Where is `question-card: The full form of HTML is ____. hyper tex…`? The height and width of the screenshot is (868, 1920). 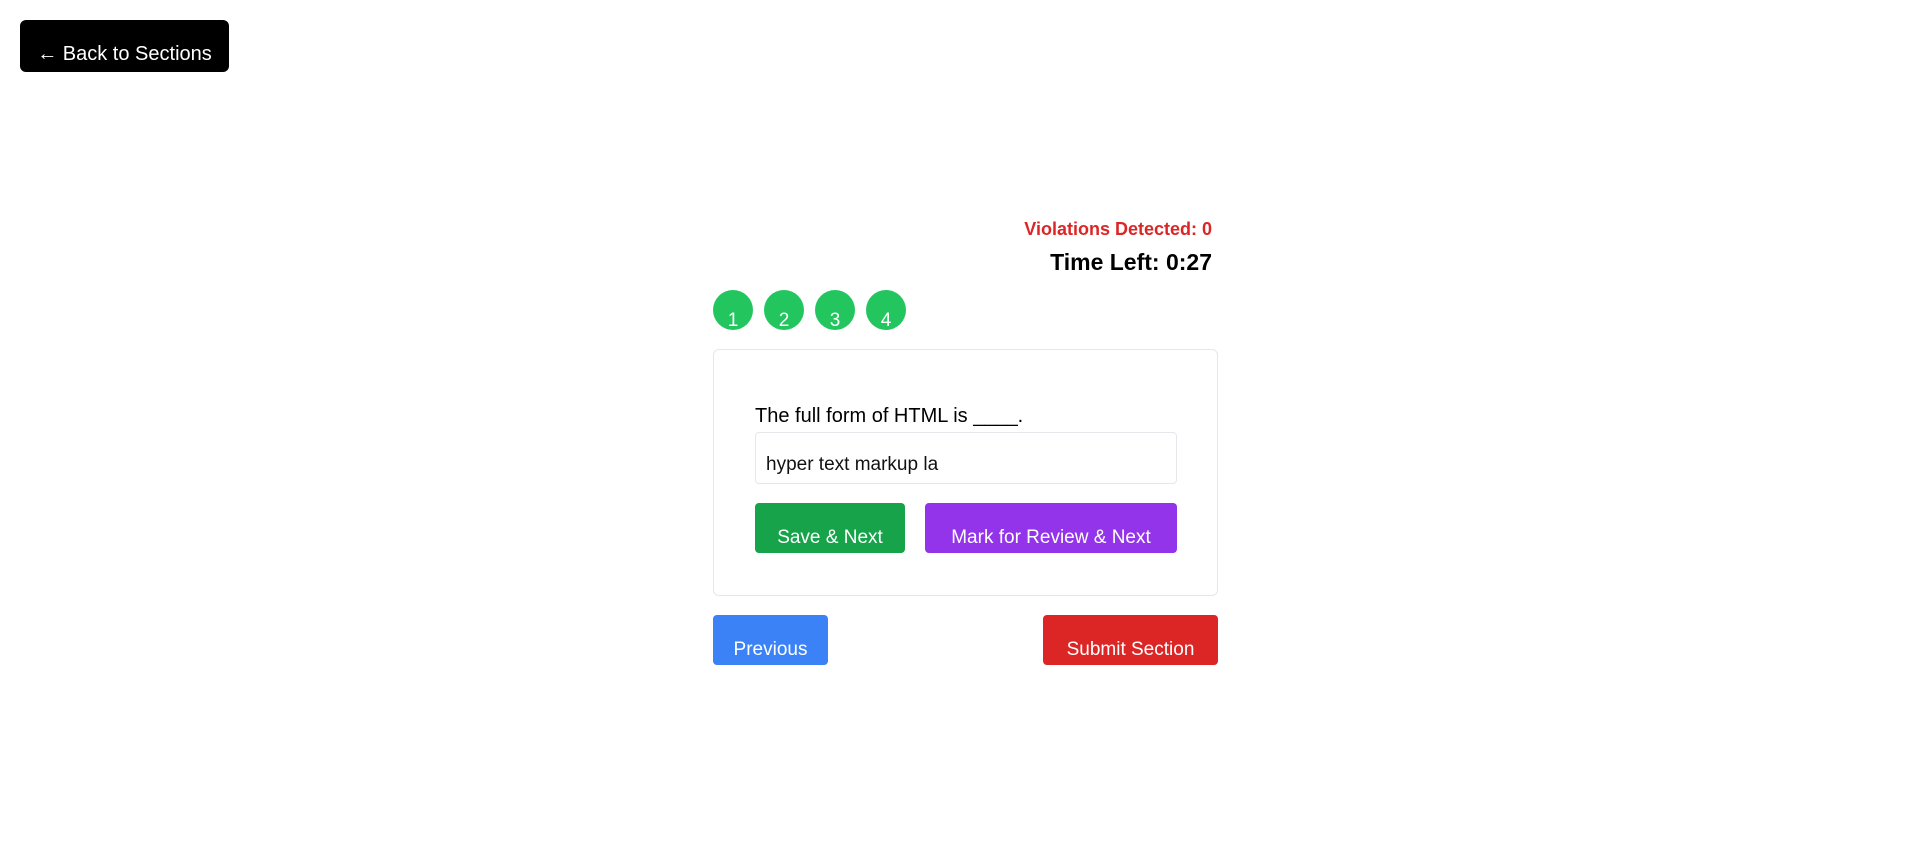 question-card: The full form of HTML is ____. hyper tex… is located at coordinates (965, 472).